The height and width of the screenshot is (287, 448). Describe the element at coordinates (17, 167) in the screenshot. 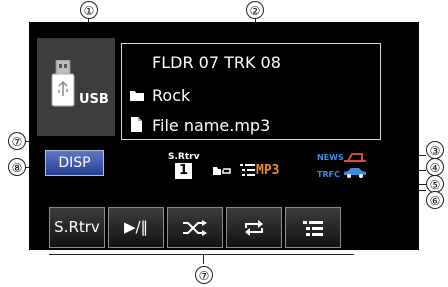

I see `callout-8: ⑧` at that location.